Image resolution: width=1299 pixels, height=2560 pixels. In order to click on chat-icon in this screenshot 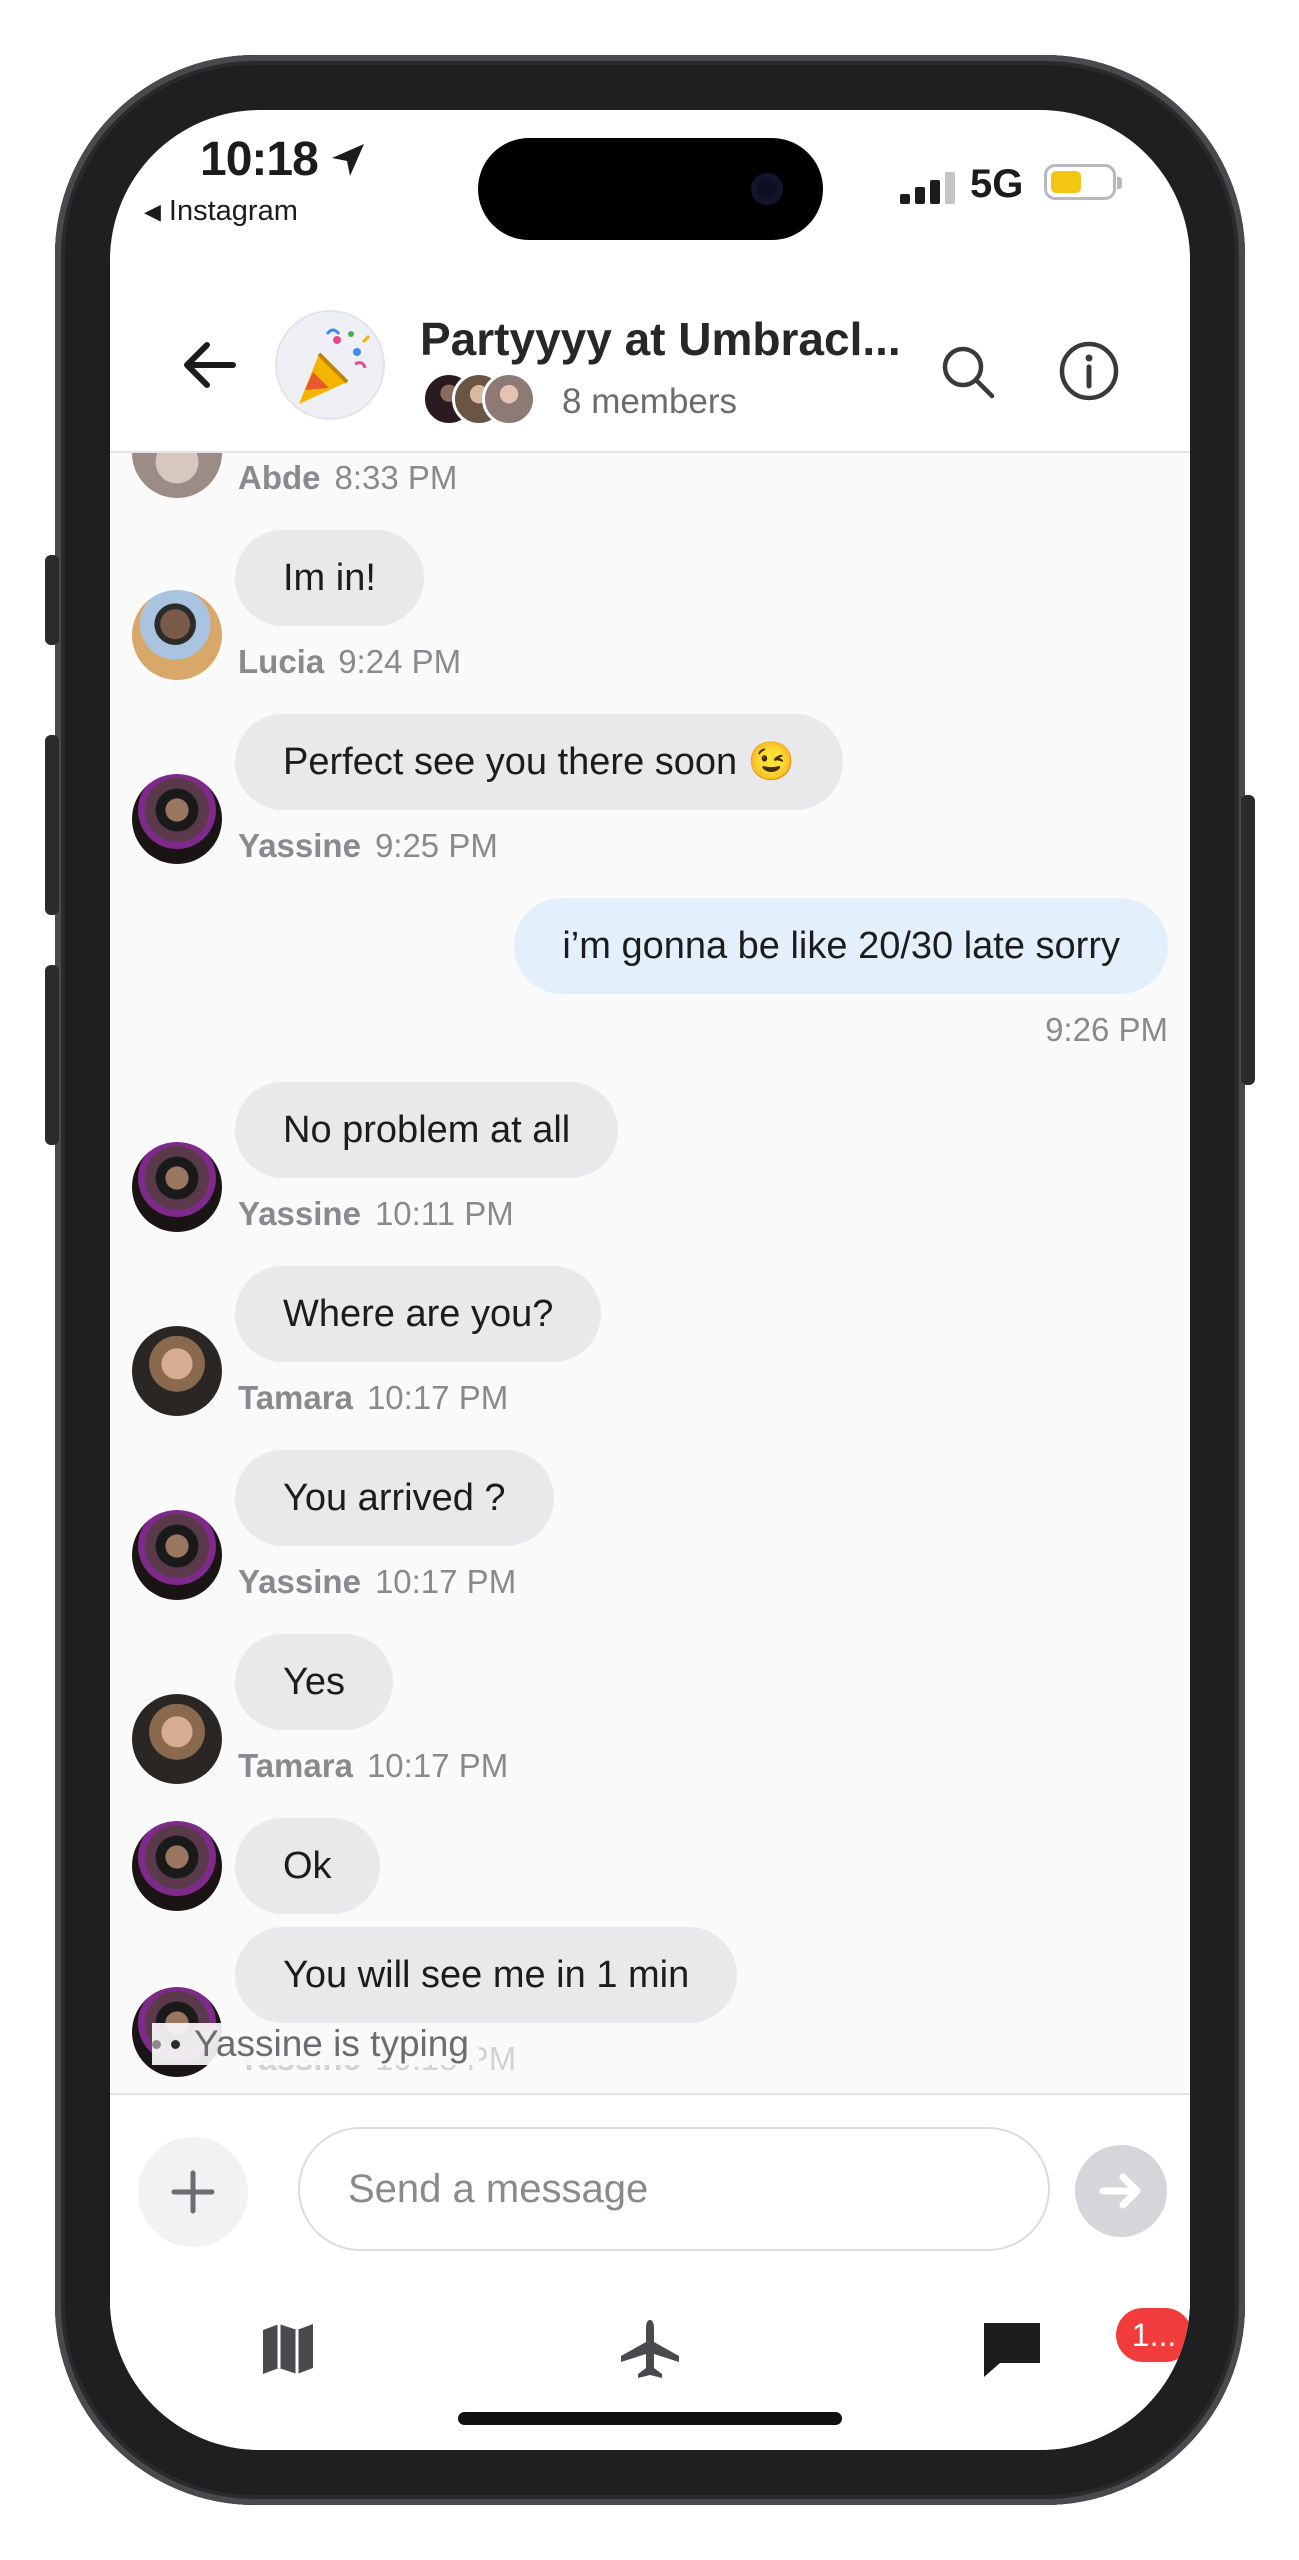, I will do `click(1012, 2350)`.